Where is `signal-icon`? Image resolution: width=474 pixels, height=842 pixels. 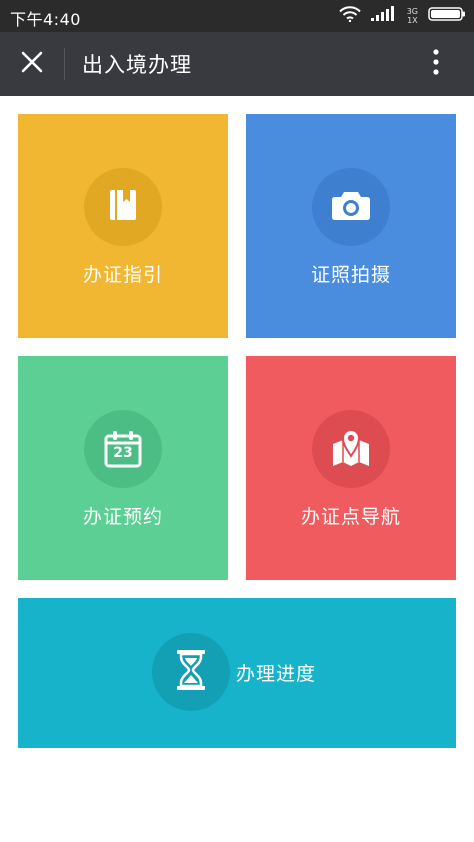
signal-icon is located at coordinates (383, 16).